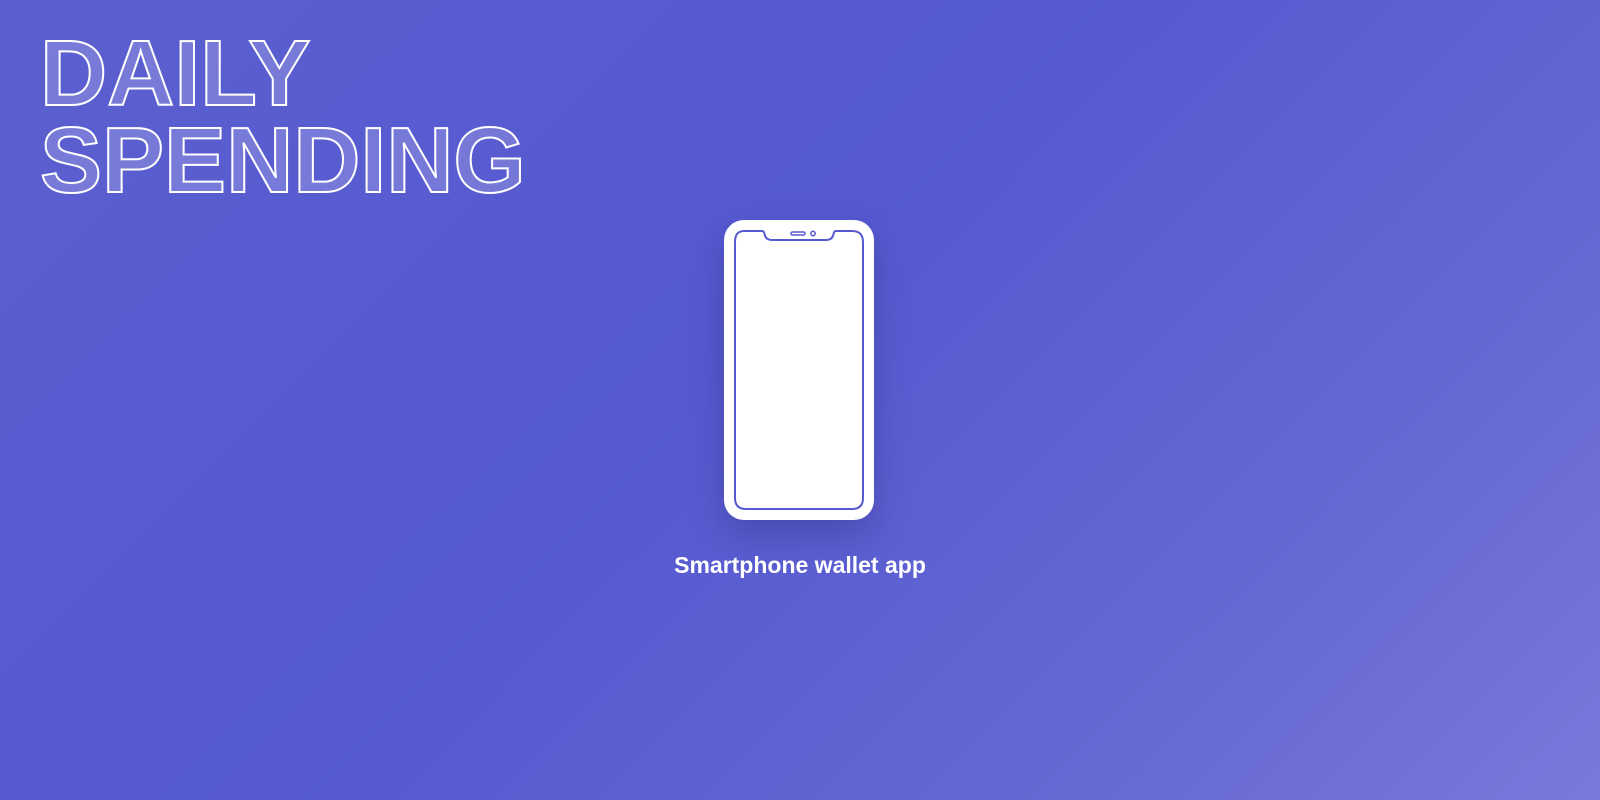 This screenshot has width=1600, height=800. Describe the element at coordinates (283, 160) in the screenshot. I see `title-line-2: SPENDING` at that location.